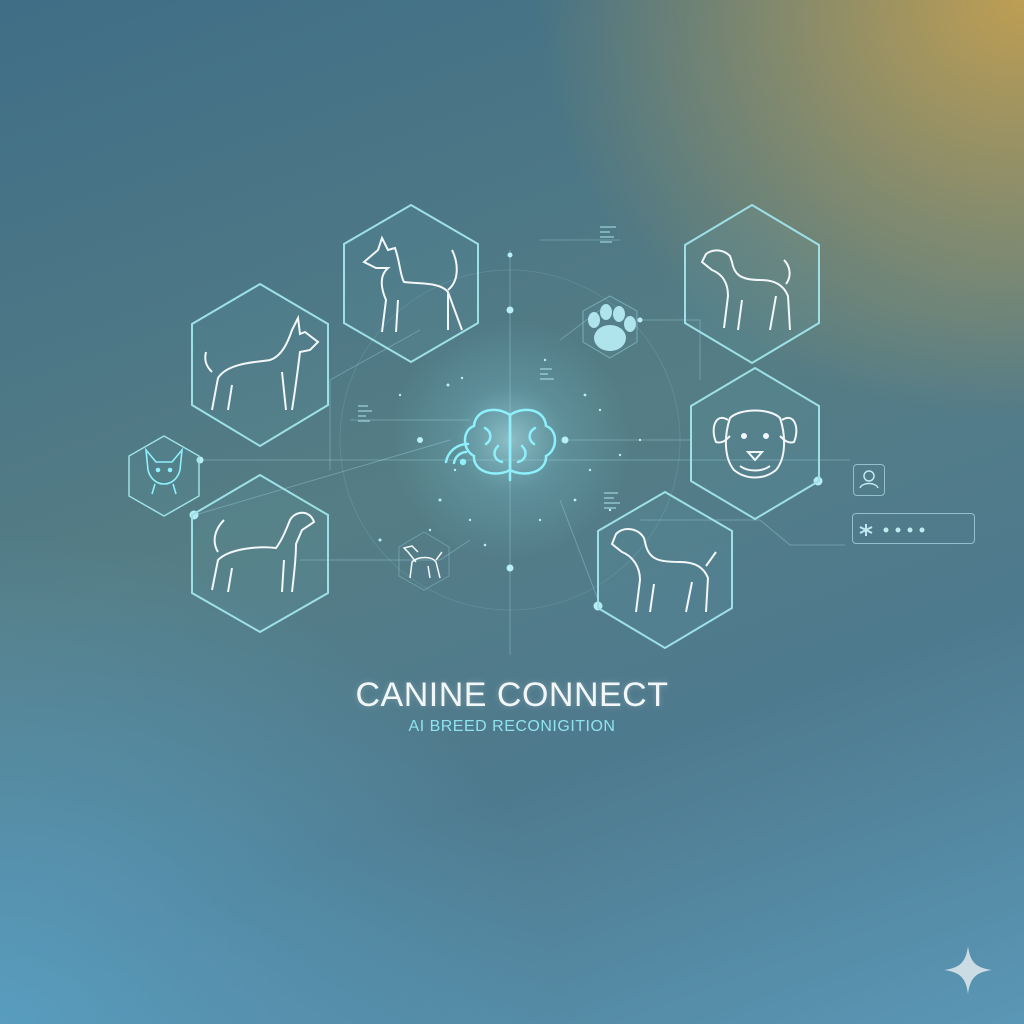 This screenshot has width=1024, height=1024. Describe the element at coordinates (665, 570) in the screenshot. I see `hex-retriever` at that location.